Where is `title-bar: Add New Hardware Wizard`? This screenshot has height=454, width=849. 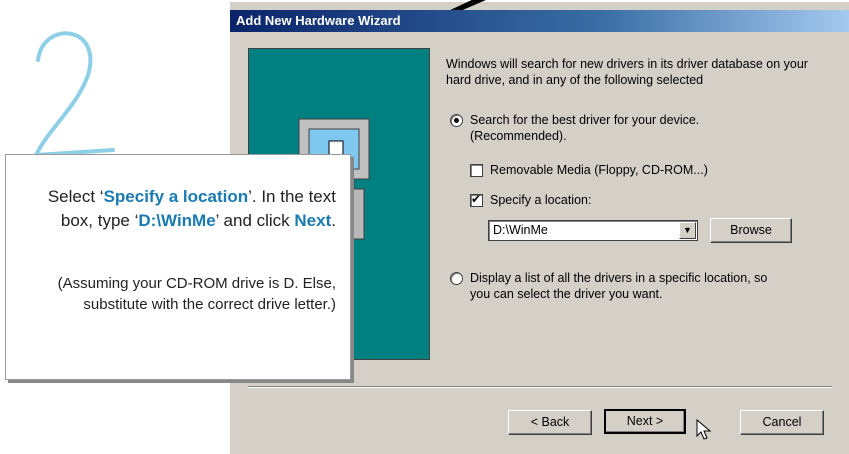
title-bar: Add New Hardware Wizard is located at coordinates (539, 21).